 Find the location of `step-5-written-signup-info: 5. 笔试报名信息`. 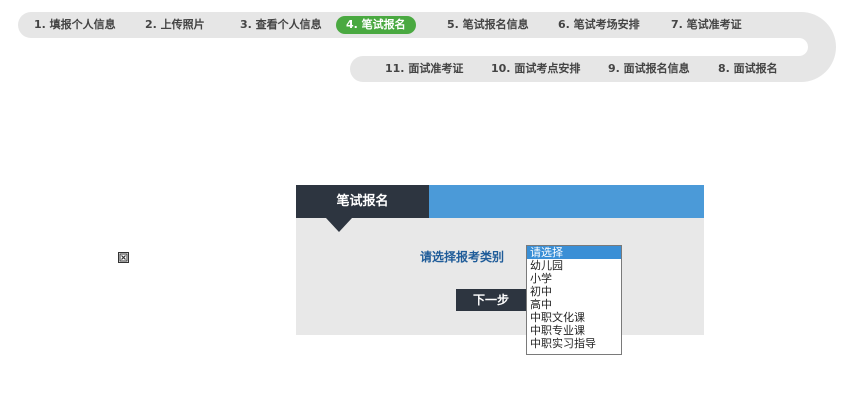

step-5-written-signup-info: 5. 笔试报名信息 is located at coordinates (488, 25).